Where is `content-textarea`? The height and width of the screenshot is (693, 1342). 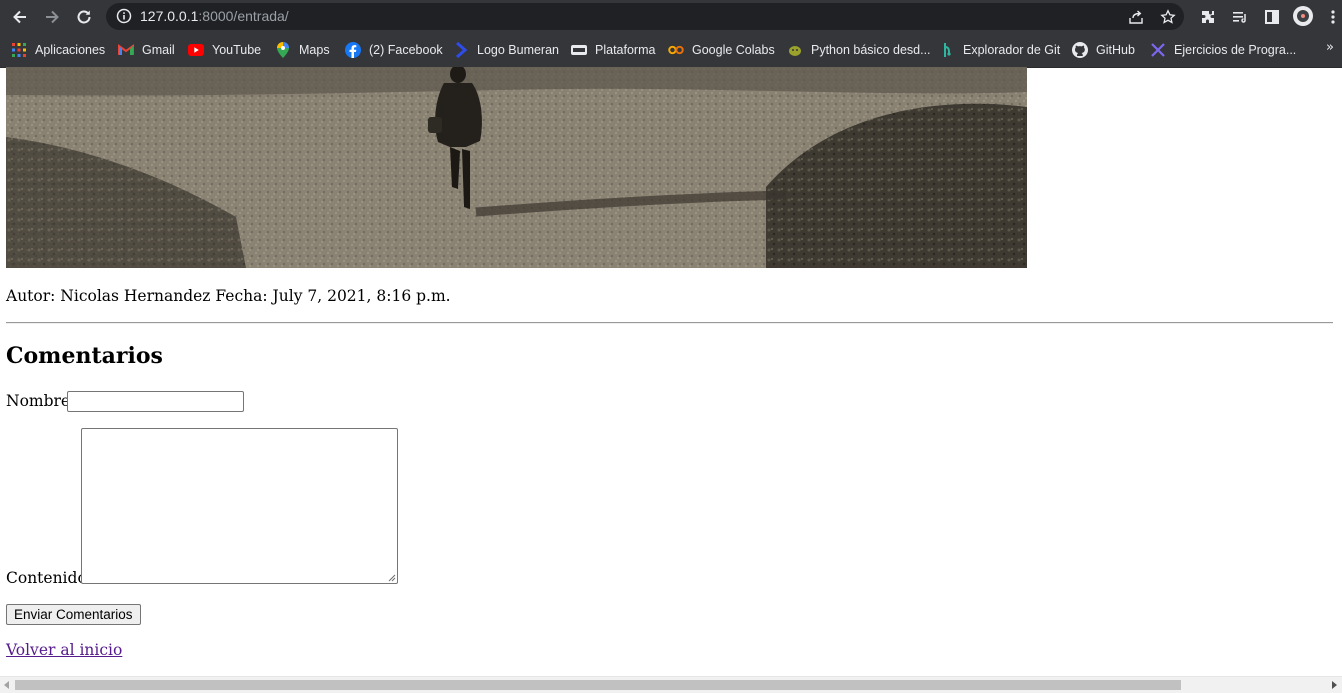 content-textarea is located at coordinates (239, 506).